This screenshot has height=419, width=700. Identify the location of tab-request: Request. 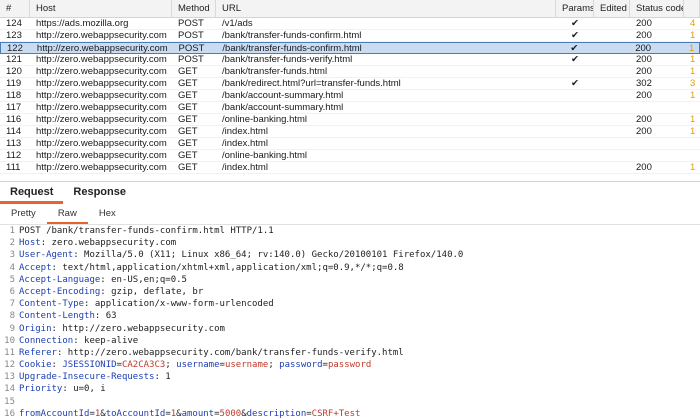
(32, 193).